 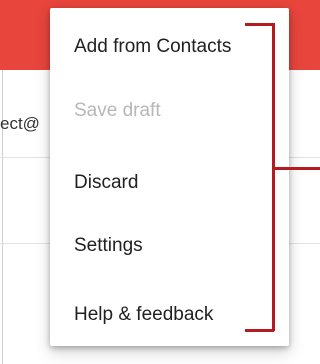 What do you see at coordinates (108, 246) in the screenshot?
I see `menu-item-settings: Settings` at bounding box center [108, 246].